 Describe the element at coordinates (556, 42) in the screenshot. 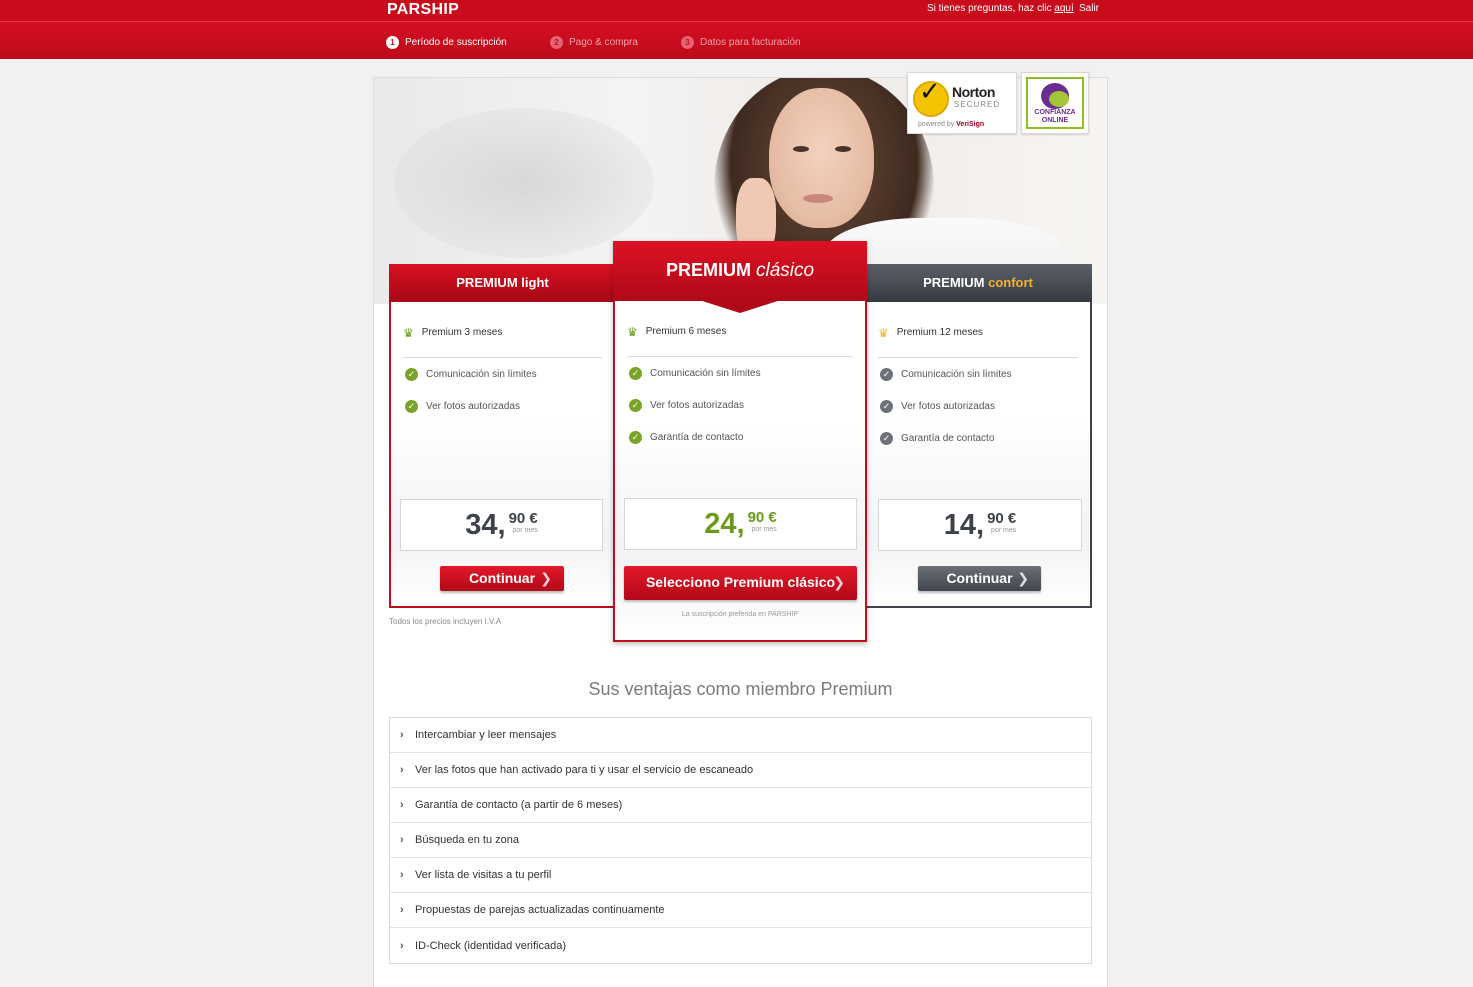

I see `step-number: 2` at that location.